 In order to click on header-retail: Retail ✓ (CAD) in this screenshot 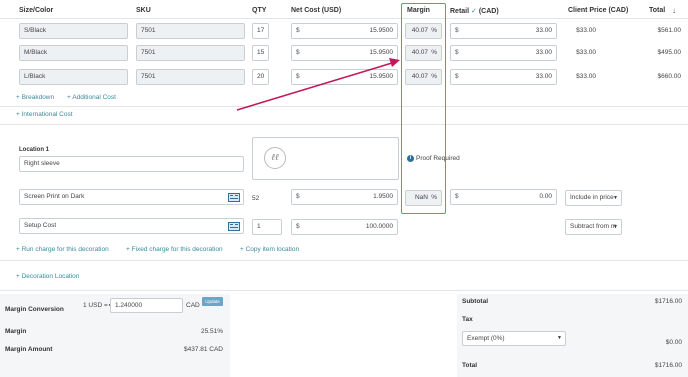, I will do `click(474, 11)`.